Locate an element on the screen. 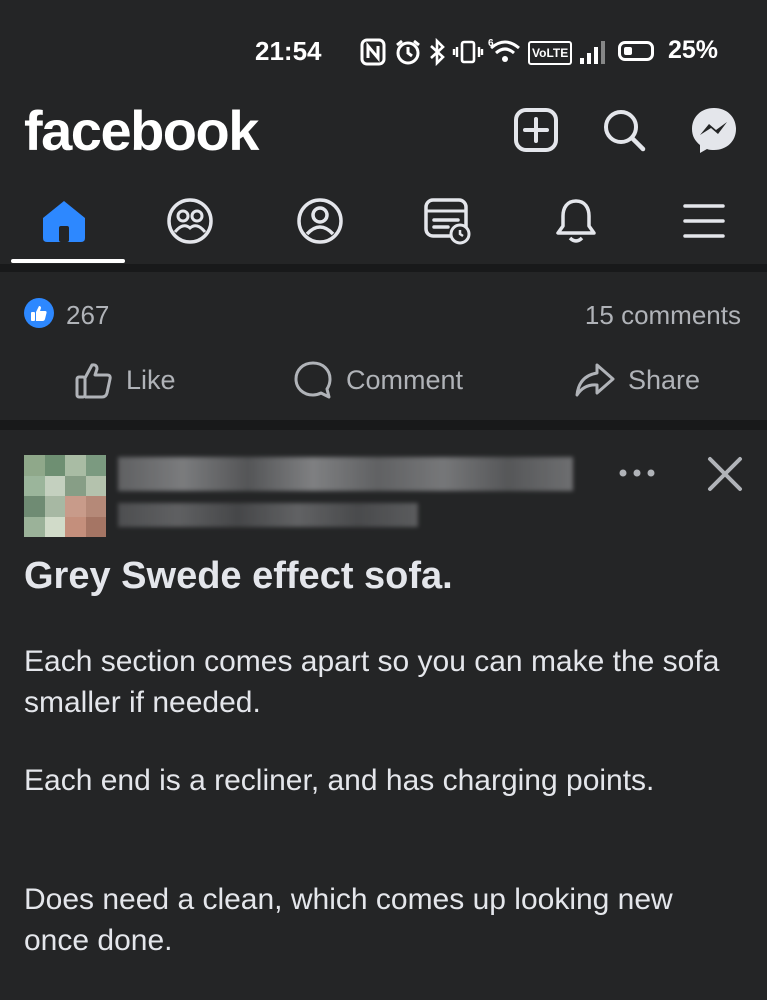  author-name-redacted is located at coordinates (345, 474).